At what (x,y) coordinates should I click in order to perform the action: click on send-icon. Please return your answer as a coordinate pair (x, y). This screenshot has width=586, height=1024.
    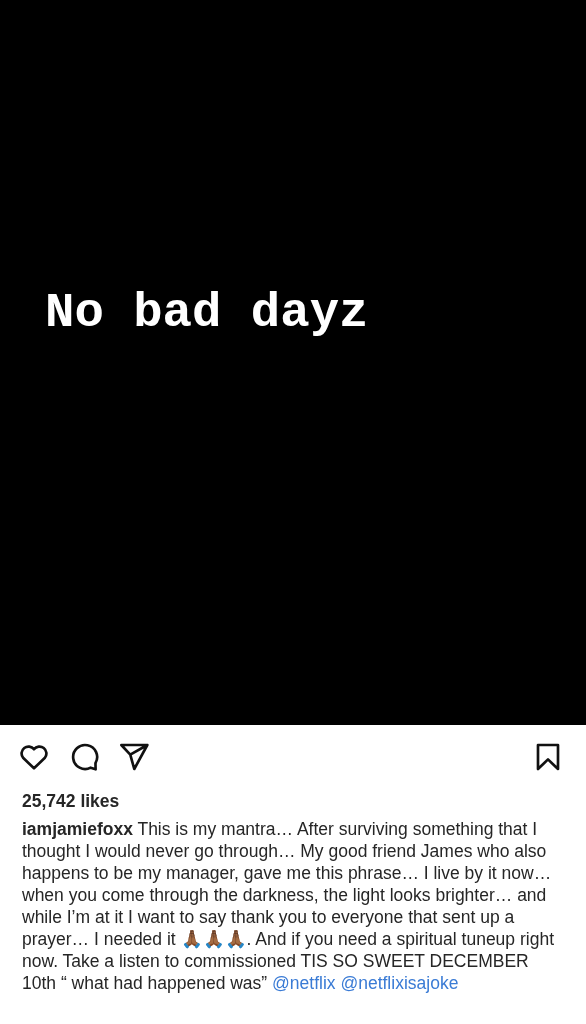
    Looking at the image, I should click on (134, 757).